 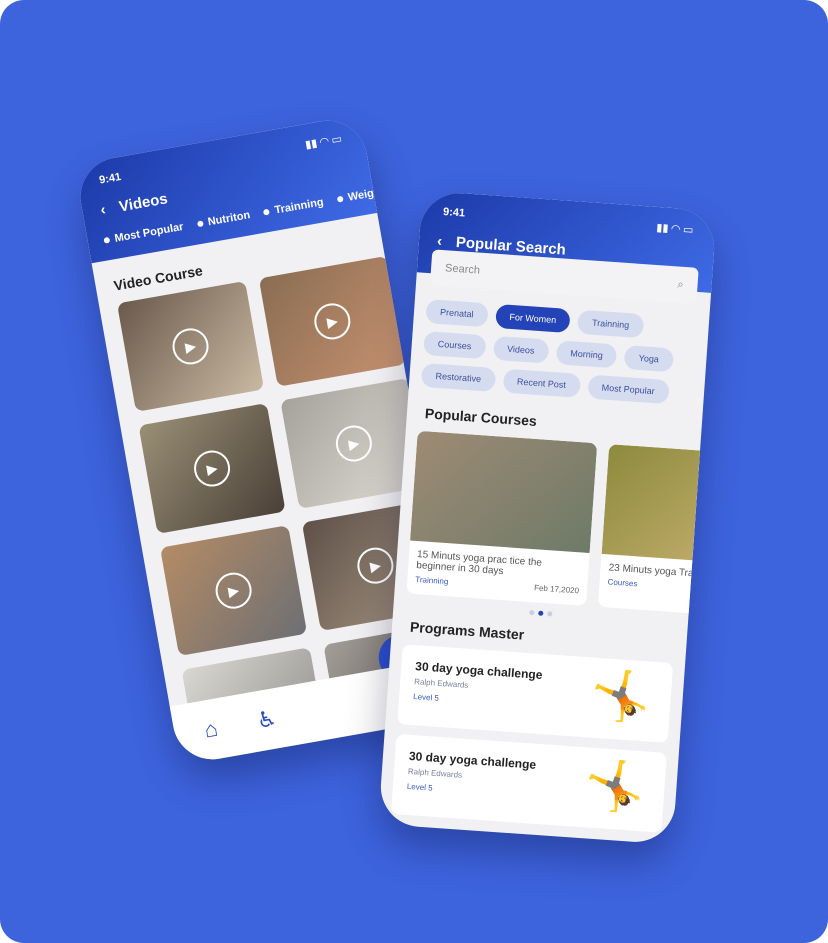 What do you see at coordinates (211, 730) in the screenshot?
I see `home-icon: ⌂` at bounding box center [211, 730].